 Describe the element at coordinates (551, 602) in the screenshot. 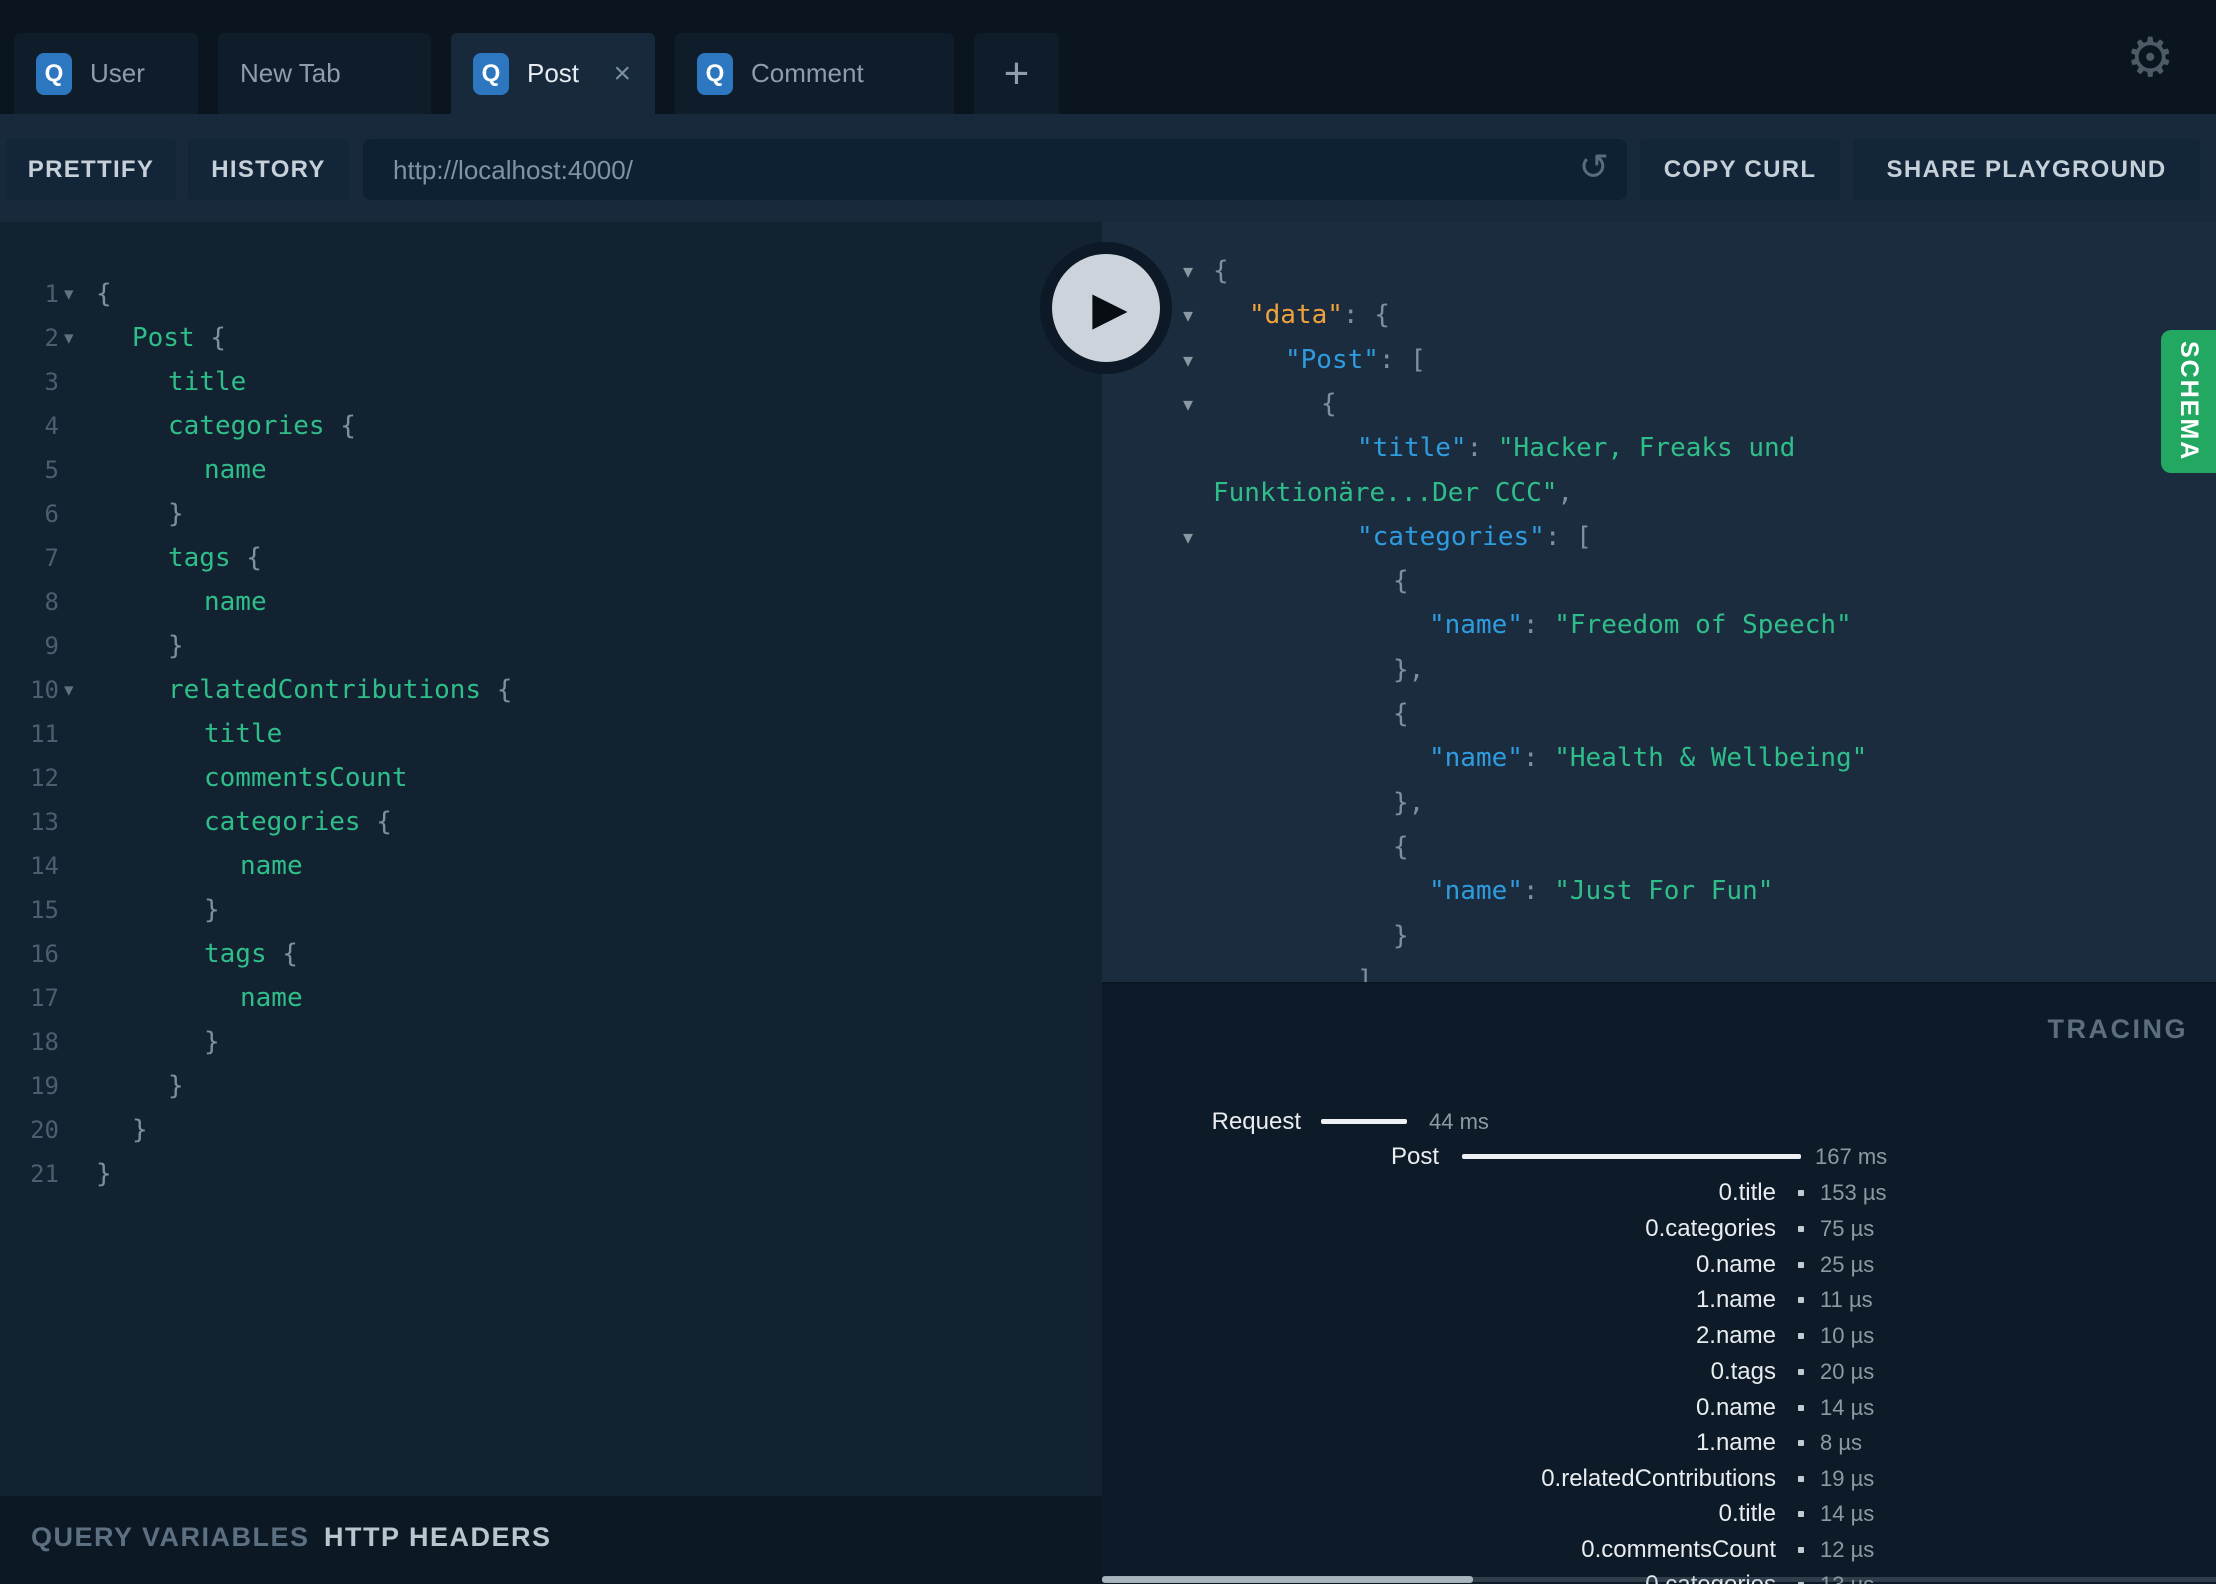

I see `editor-line: 8 name` at that location.